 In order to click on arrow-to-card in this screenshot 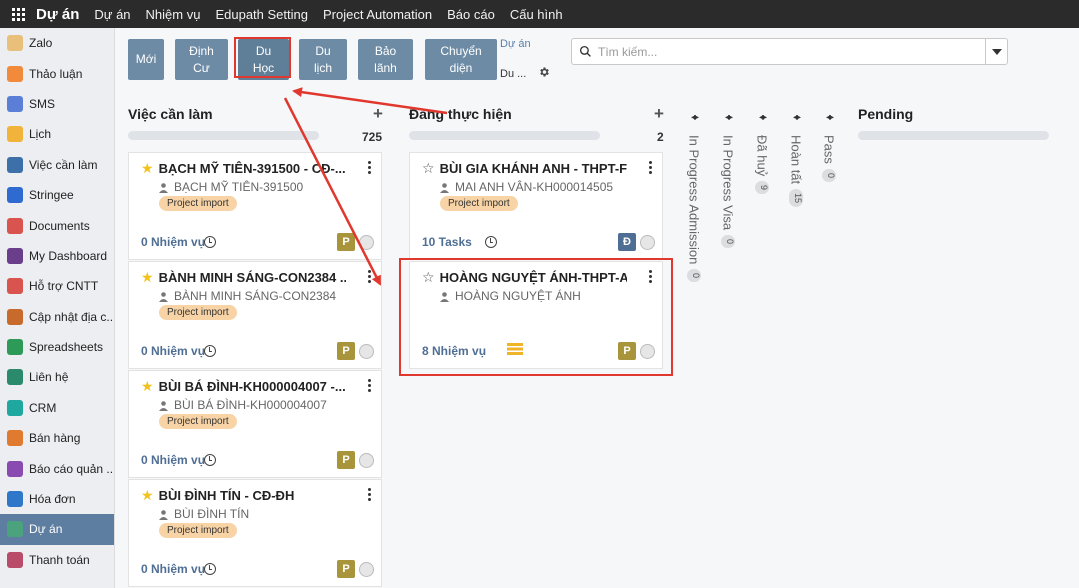, I will do `click(332, 191)`.